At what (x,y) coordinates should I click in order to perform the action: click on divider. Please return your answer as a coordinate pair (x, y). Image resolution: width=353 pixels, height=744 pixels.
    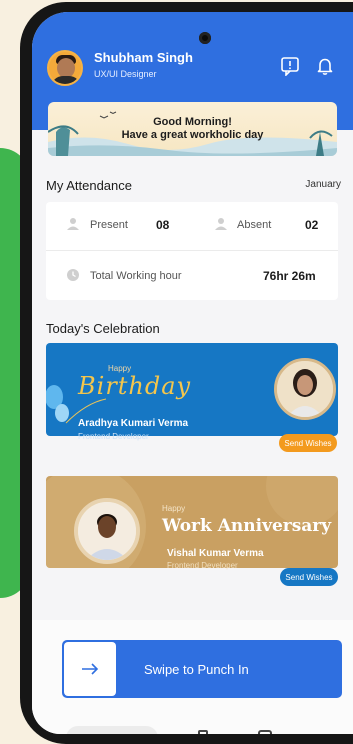
    Looking at the image, I should click on (192, 250).